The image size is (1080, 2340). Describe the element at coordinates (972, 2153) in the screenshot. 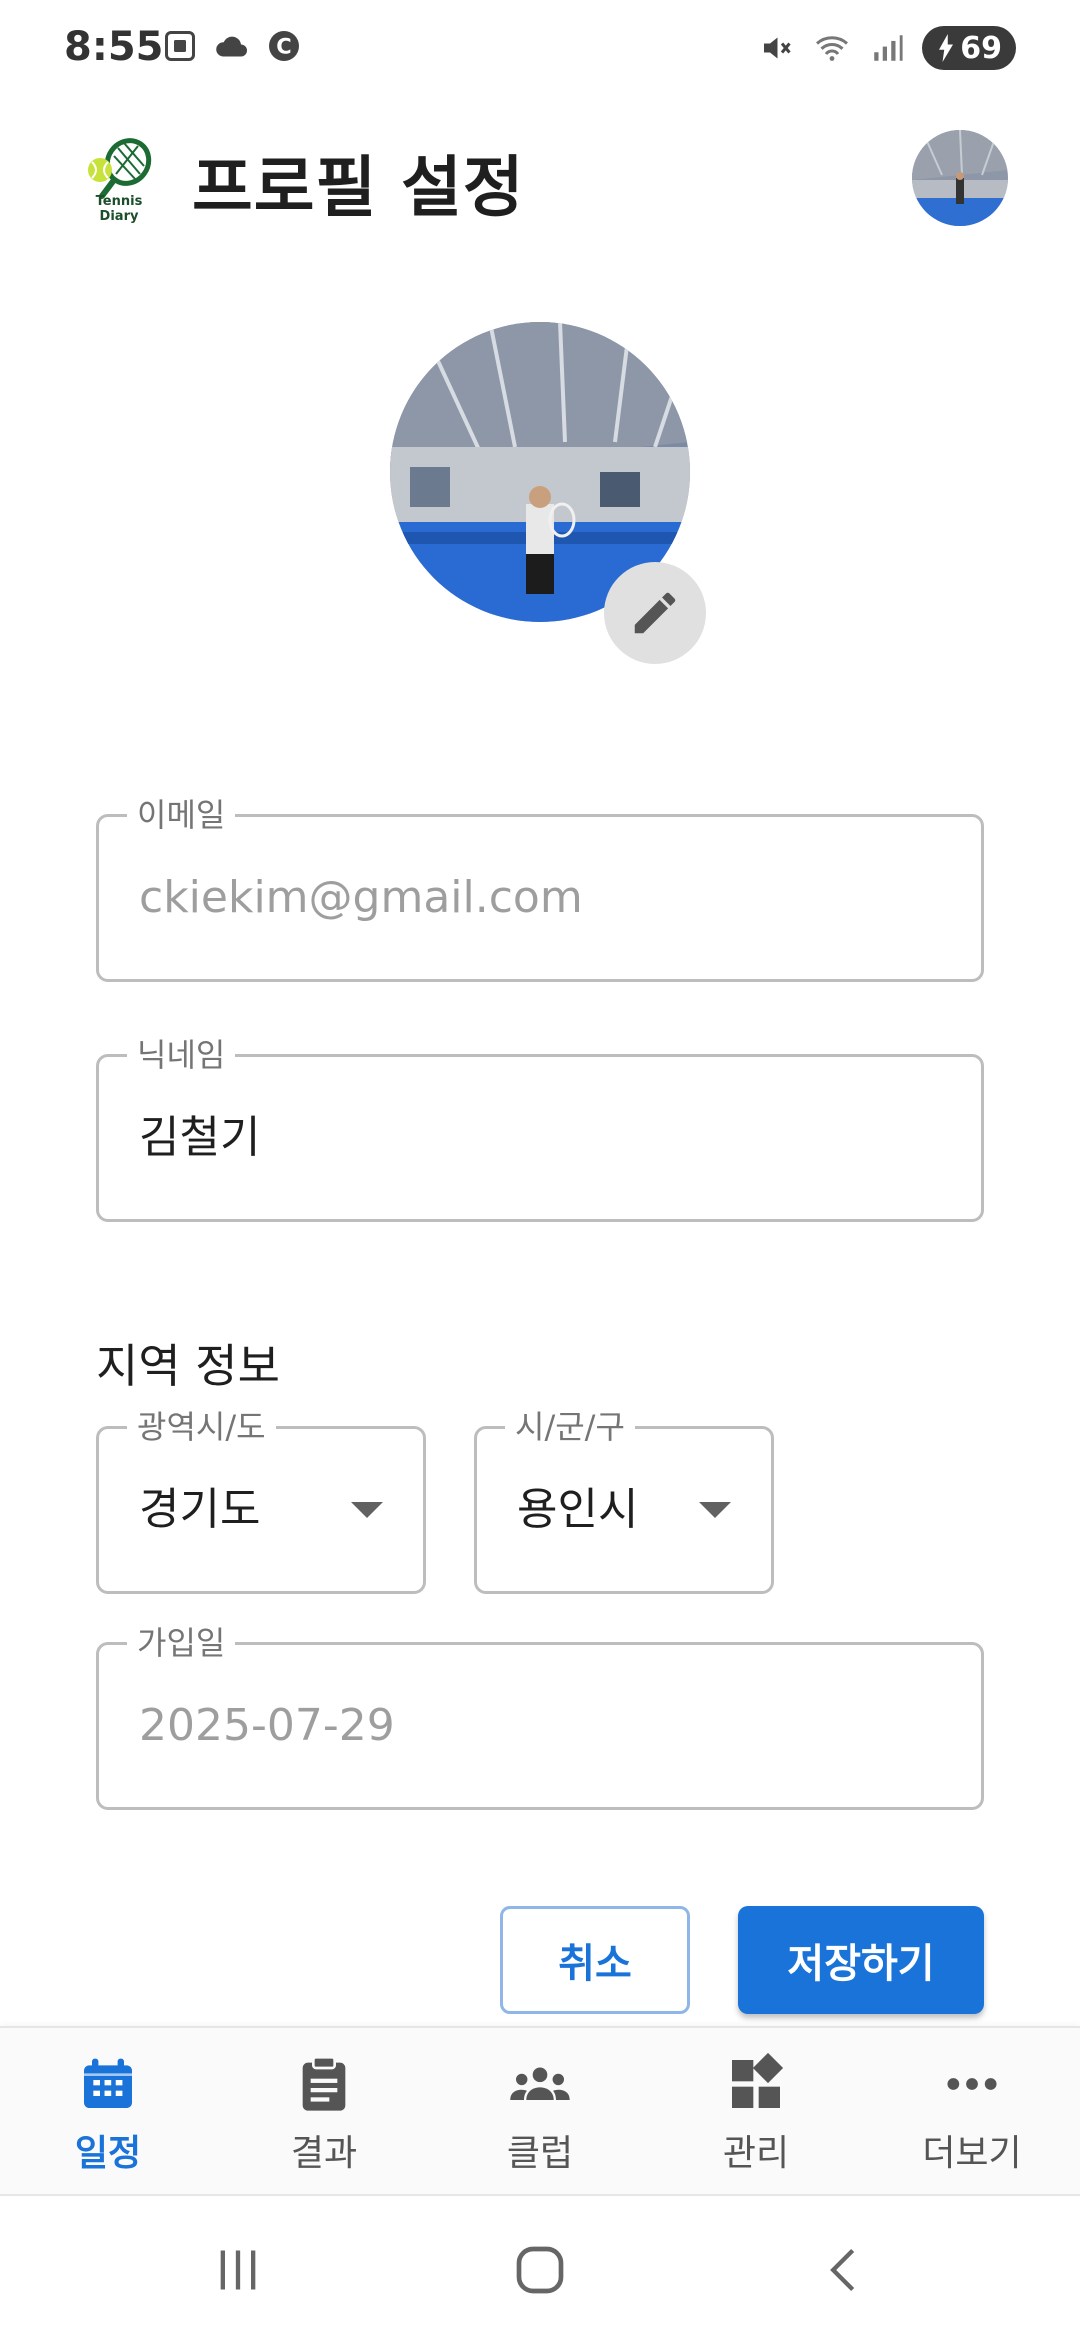

I see `nav-label-more: 더보기` at that location.